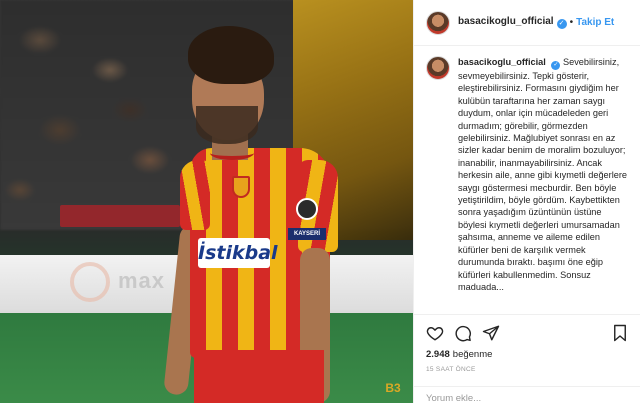  I want to click on sleeve-sponsor: KAYSERİ, so click(307, 234).